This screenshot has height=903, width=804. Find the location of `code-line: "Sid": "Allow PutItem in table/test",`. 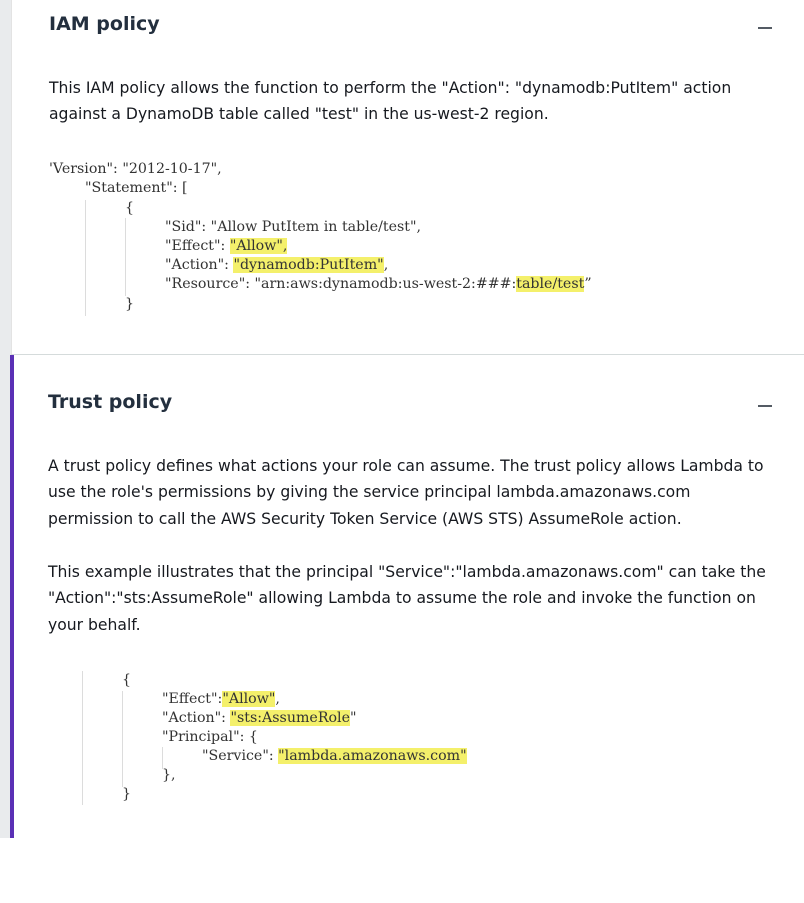

code-line: "Sid": "Allow PutItem in table/test", is located at coordinates (293, 227).